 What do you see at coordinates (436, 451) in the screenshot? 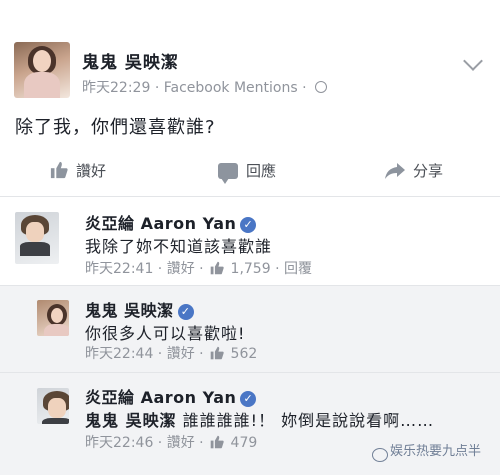
I see `watermark: 娱乐热要九点半` at bounding box center [436, 451].